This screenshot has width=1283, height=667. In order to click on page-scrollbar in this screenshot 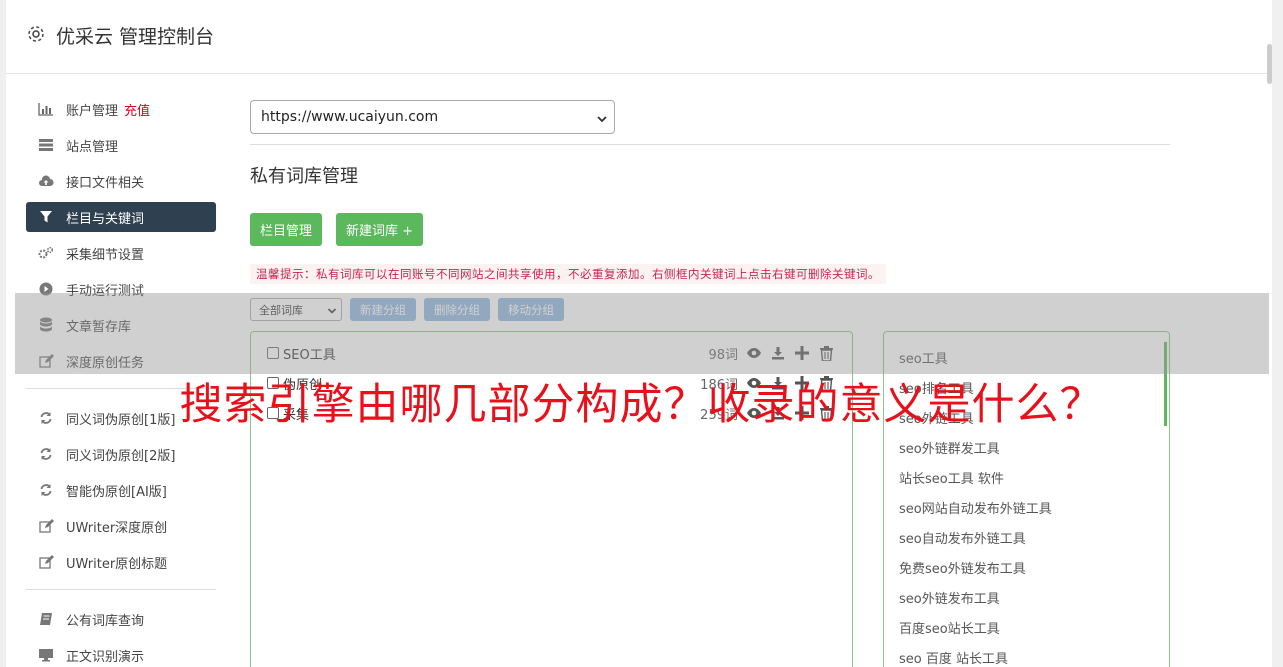, I will do `click(1269, 64)`.